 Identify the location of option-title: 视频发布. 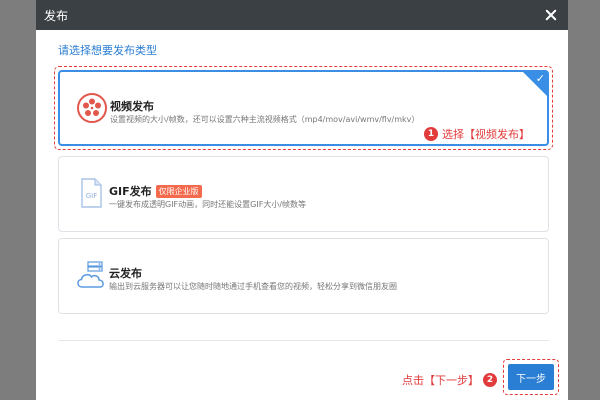
(132, 106).